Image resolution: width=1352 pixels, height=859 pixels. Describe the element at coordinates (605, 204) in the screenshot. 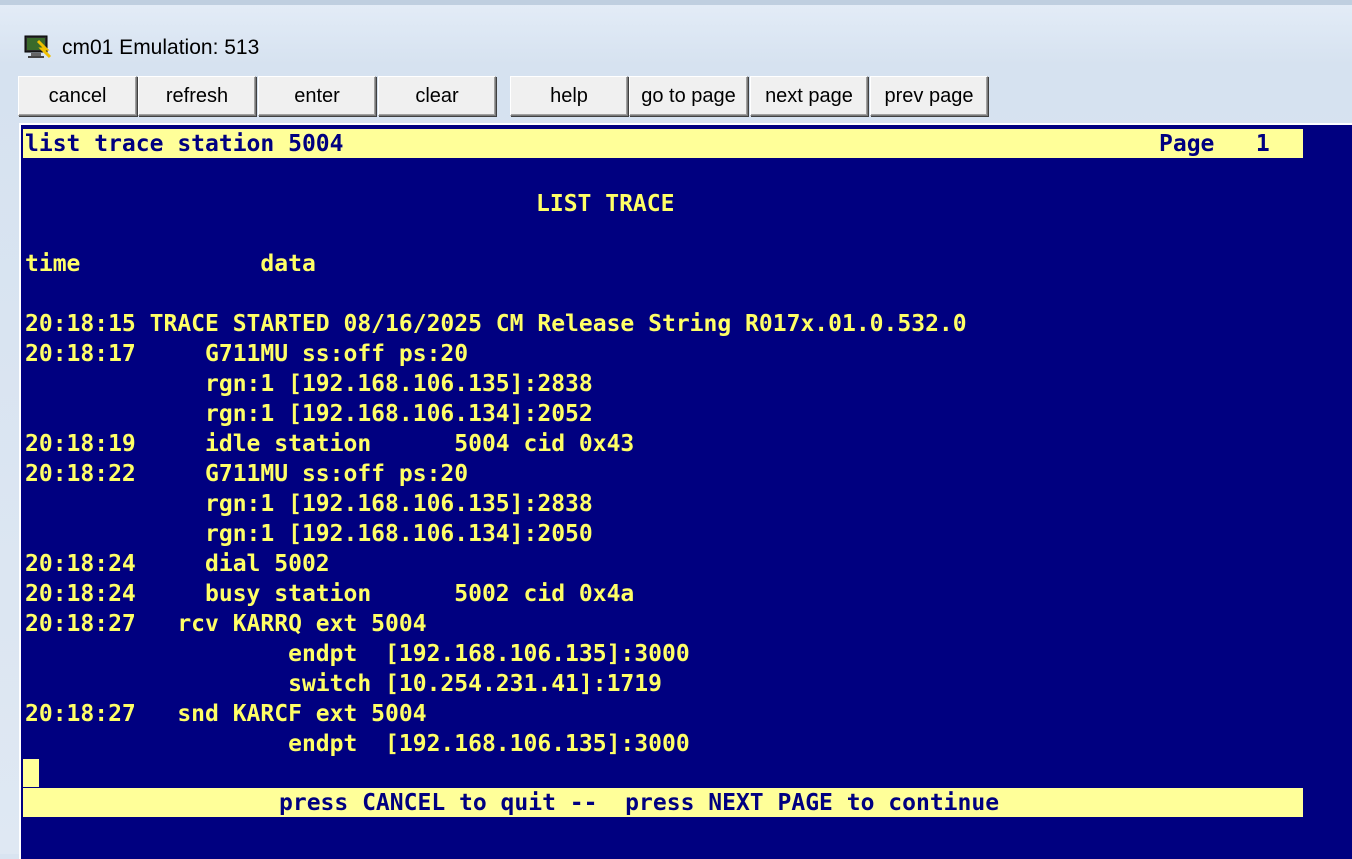

I see `screen-heading: LIST TRACE` at that location.